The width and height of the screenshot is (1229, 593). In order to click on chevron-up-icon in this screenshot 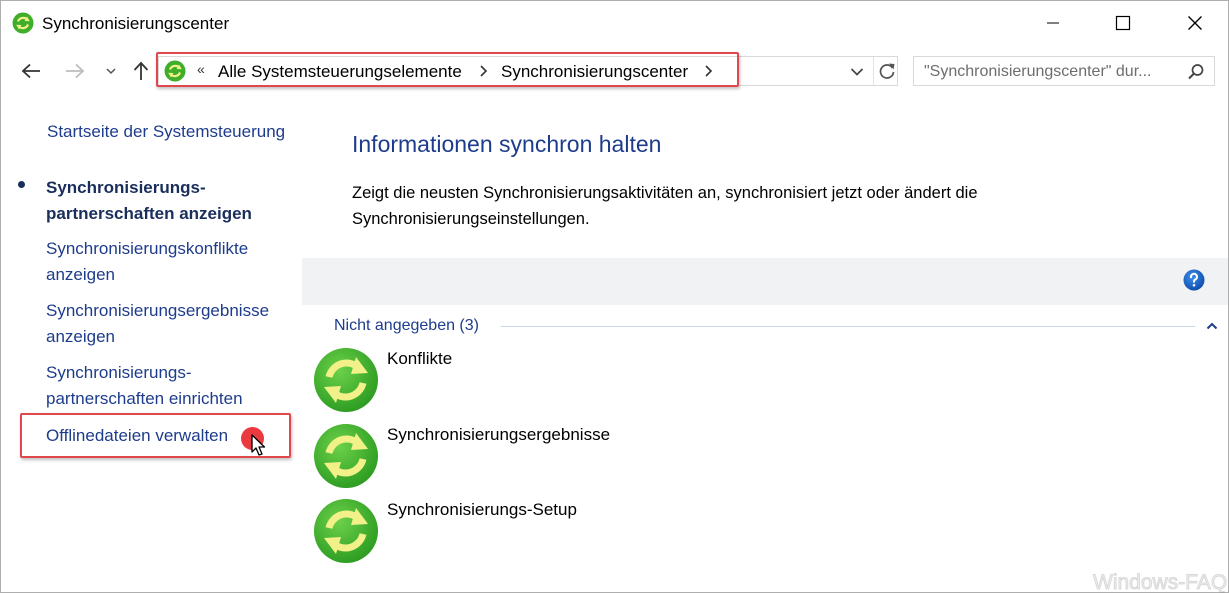, I will do `click(1212, 326)`.